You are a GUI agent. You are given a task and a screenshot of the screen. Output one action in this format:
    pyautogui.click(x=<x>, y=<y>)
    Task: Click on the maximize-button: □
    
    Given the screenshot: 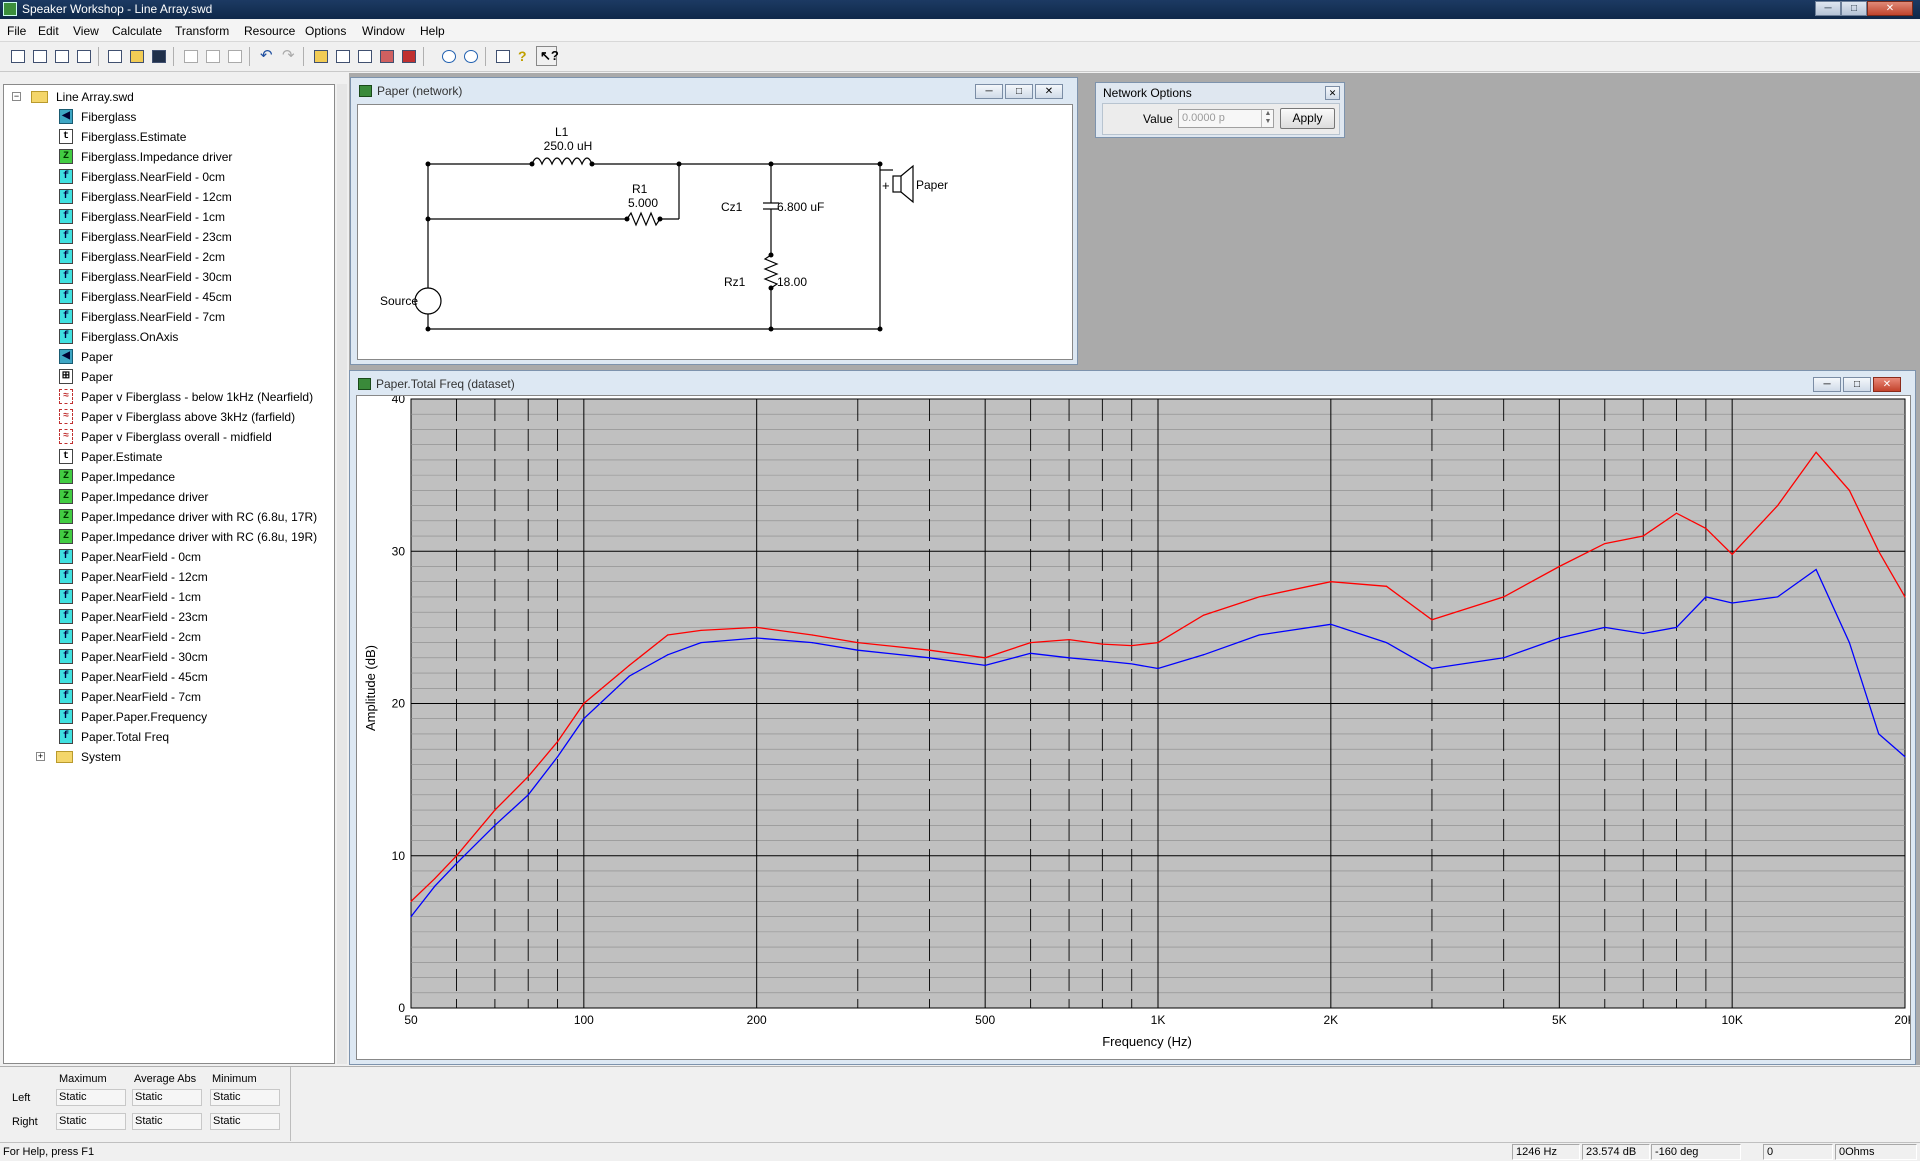 What is the action you would take?
    pyautogui.click(x=1854, y=8)
    